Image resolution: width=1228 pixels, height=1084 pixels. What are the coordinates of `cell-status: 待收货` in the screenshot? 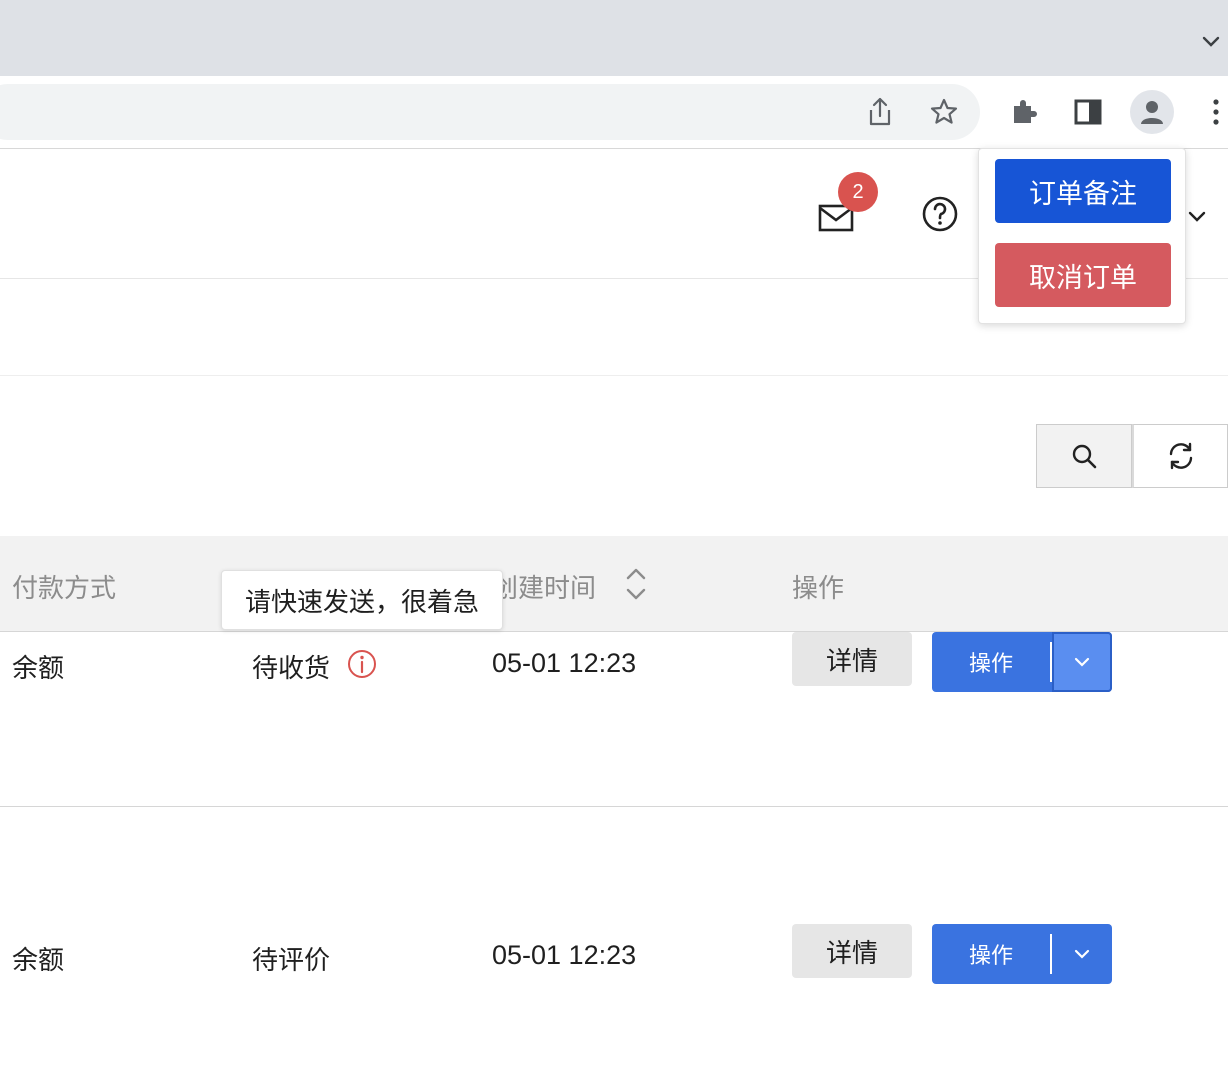 It's located at (291, 669).